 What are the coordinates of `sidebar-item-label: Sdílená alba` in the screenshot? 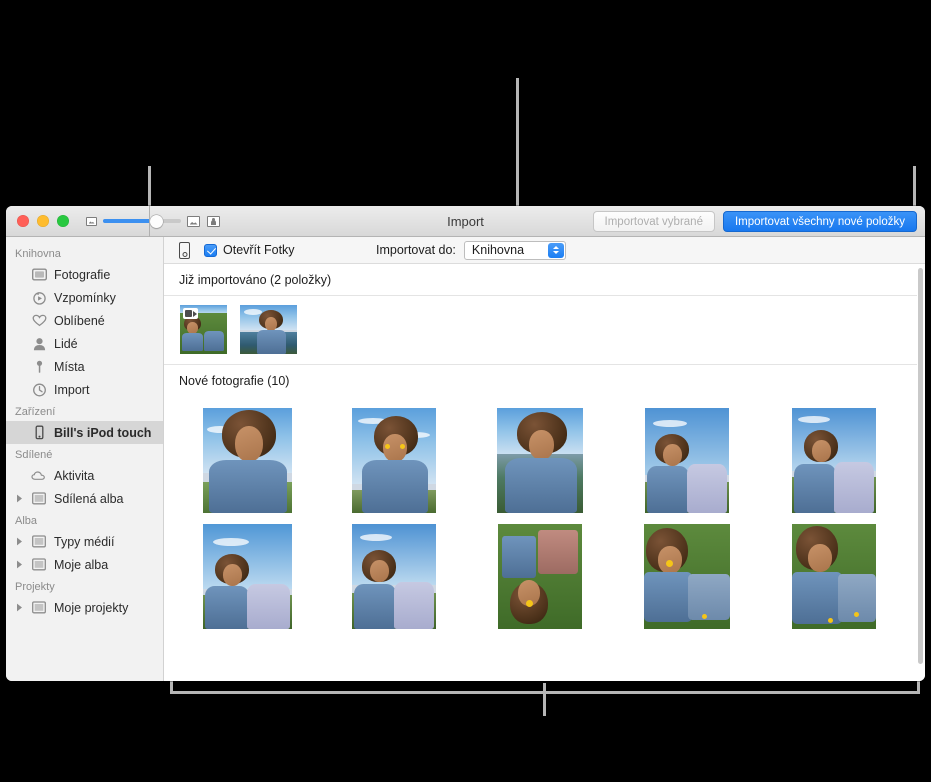 It's located at (89, 498).